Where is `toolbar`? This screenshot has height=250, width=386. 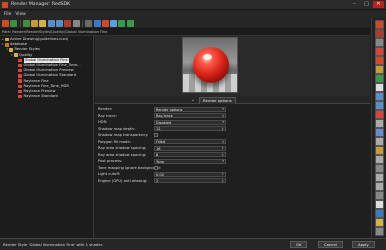
toolbar is located at coordinates (185, 23).